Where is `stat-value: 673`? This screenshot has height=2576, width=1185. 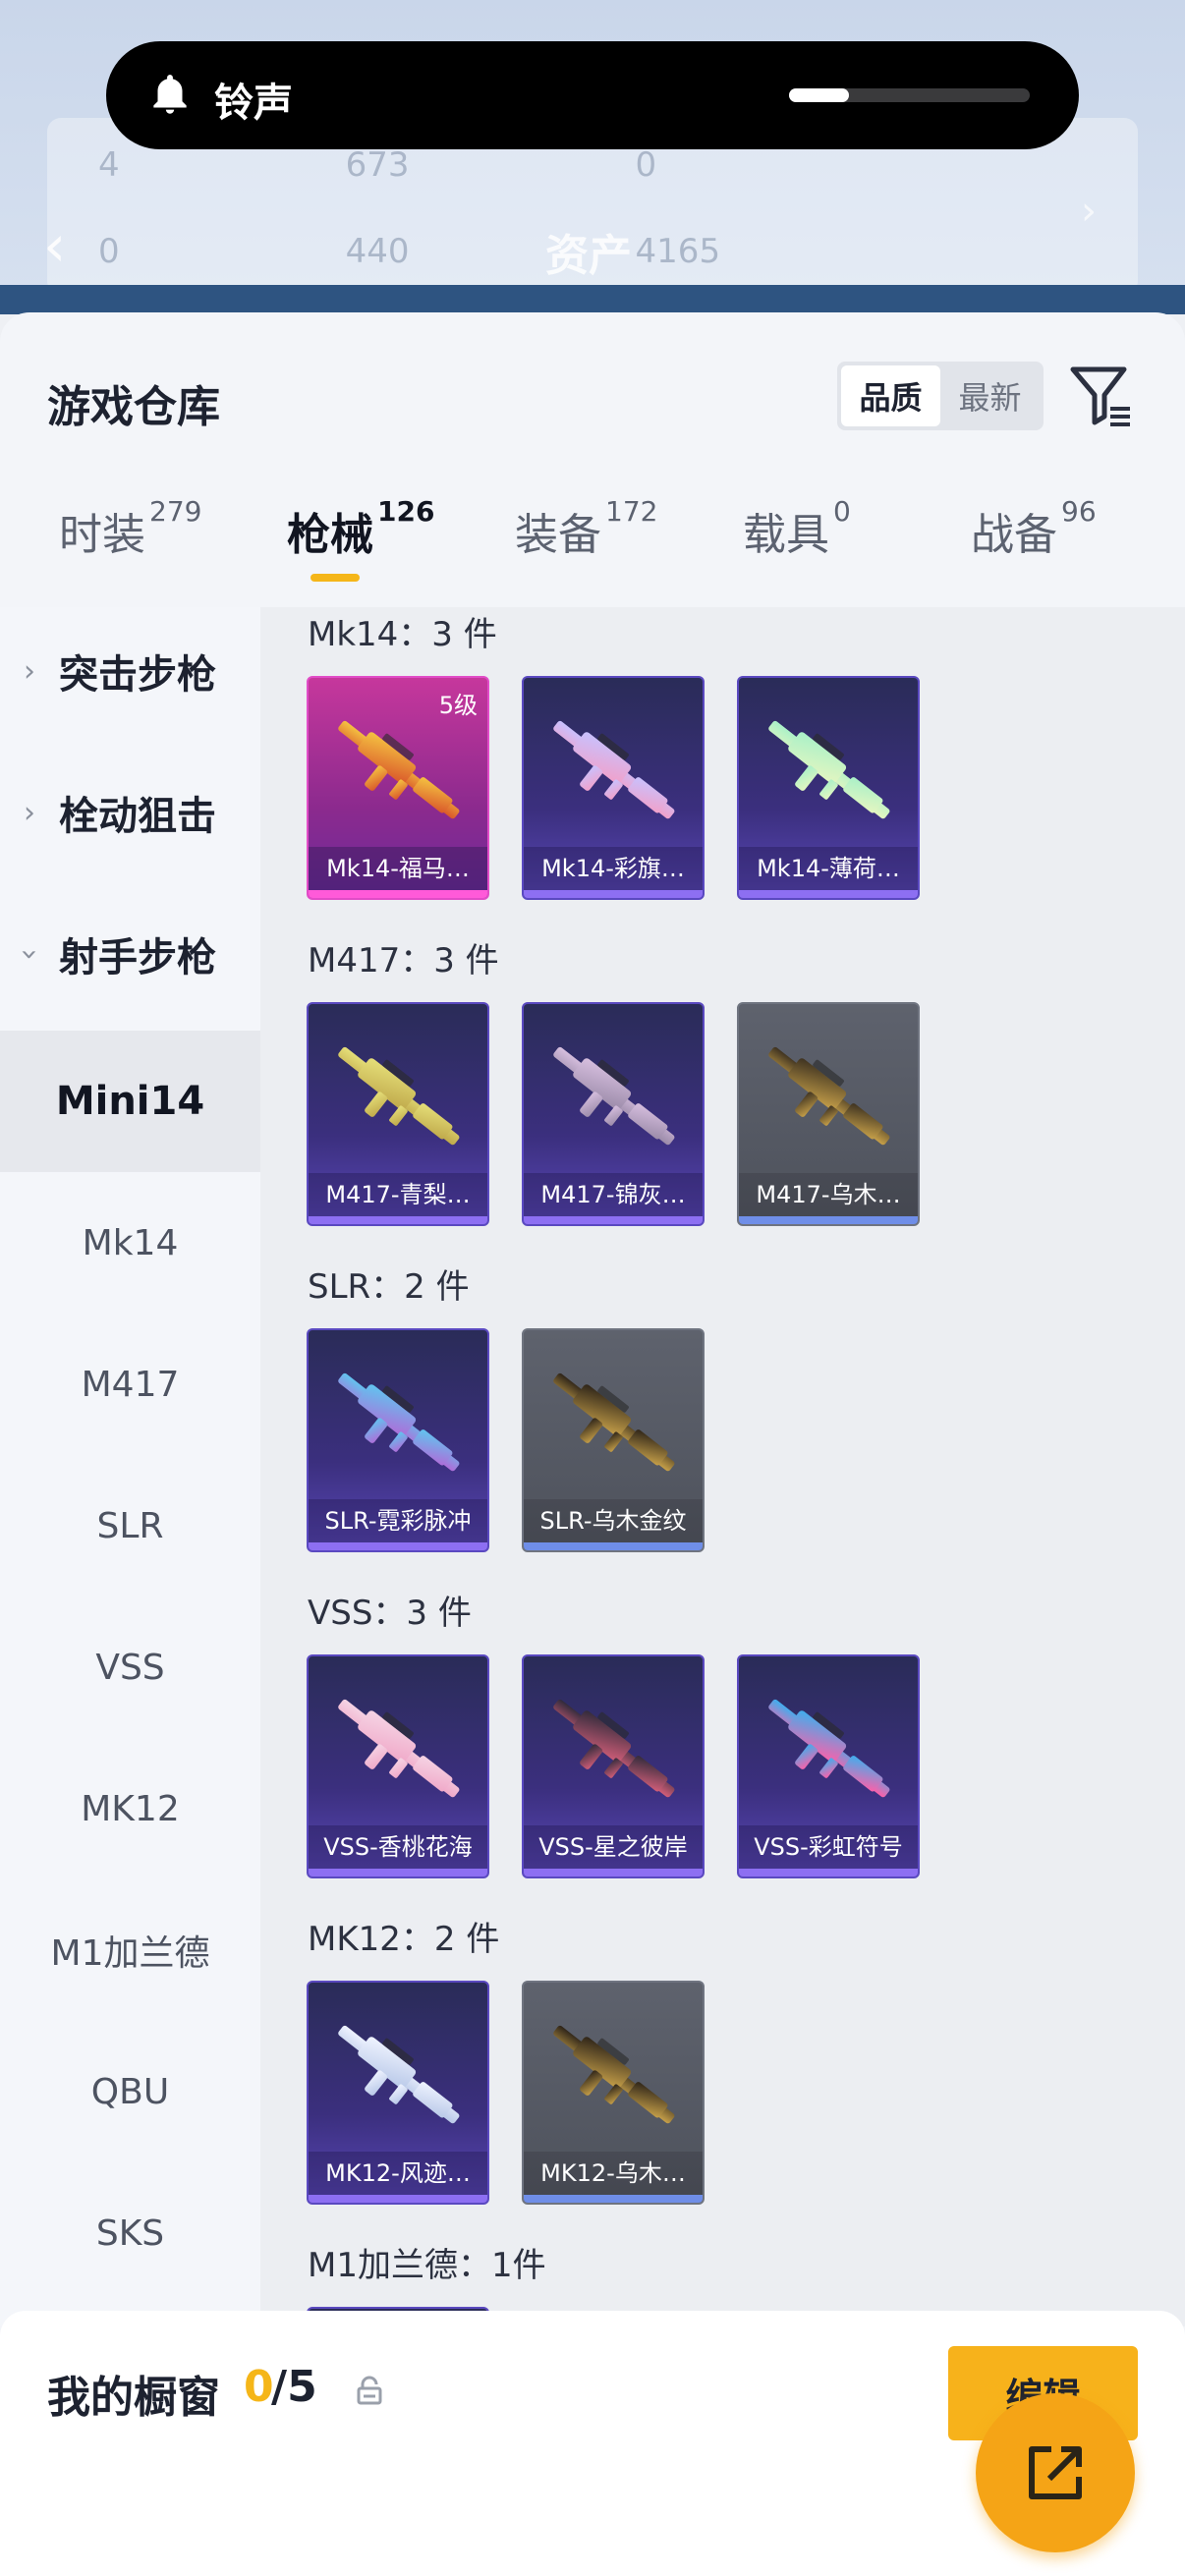
stat-value: 673 is located at coordinates (378, 165).